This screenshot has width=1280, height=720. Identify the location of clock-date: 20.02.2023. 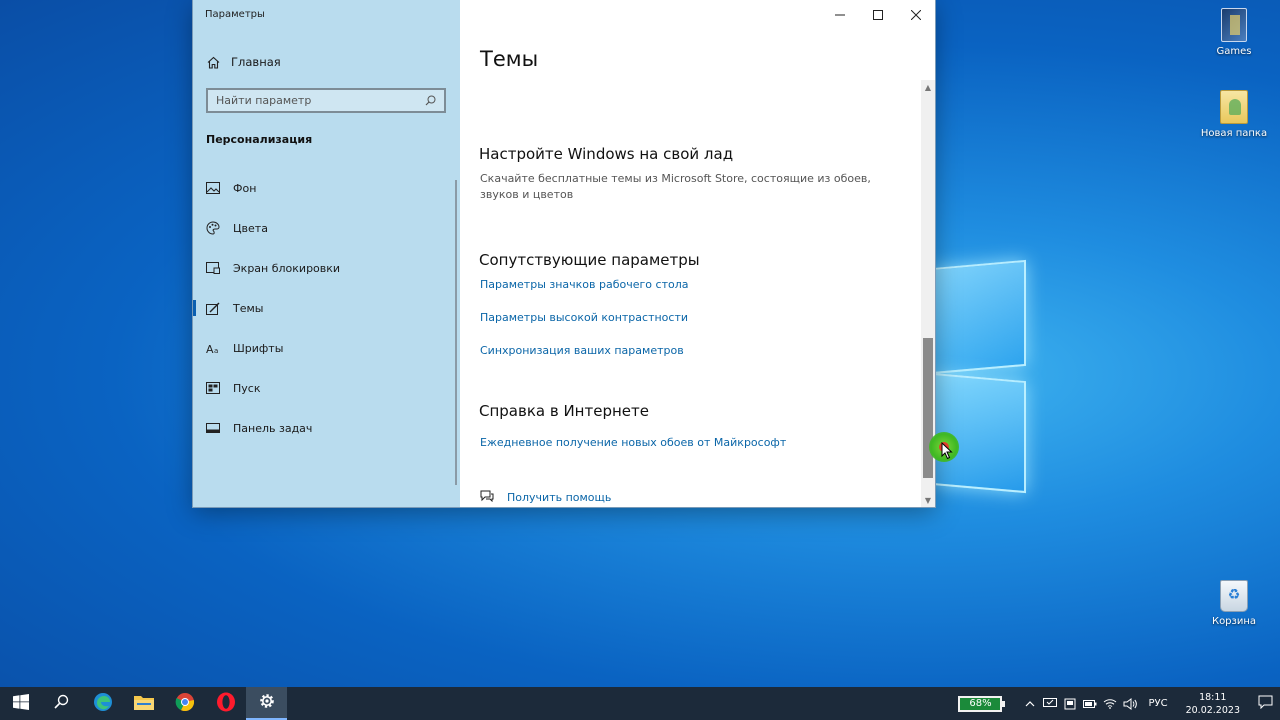
(1212, 710).